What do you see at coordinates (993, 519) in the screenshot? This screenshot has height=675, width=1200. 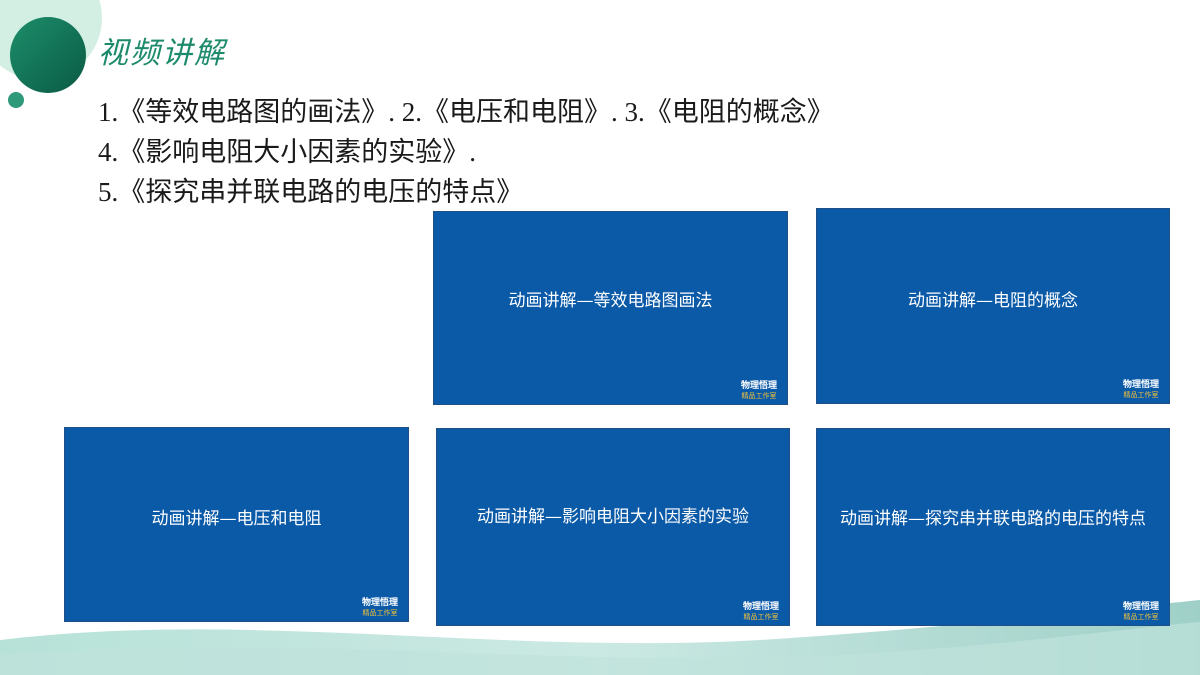 I see `video-card-title: 动画讲解—探究串并联电路的电压的特点` at bounding box center [993, 519].